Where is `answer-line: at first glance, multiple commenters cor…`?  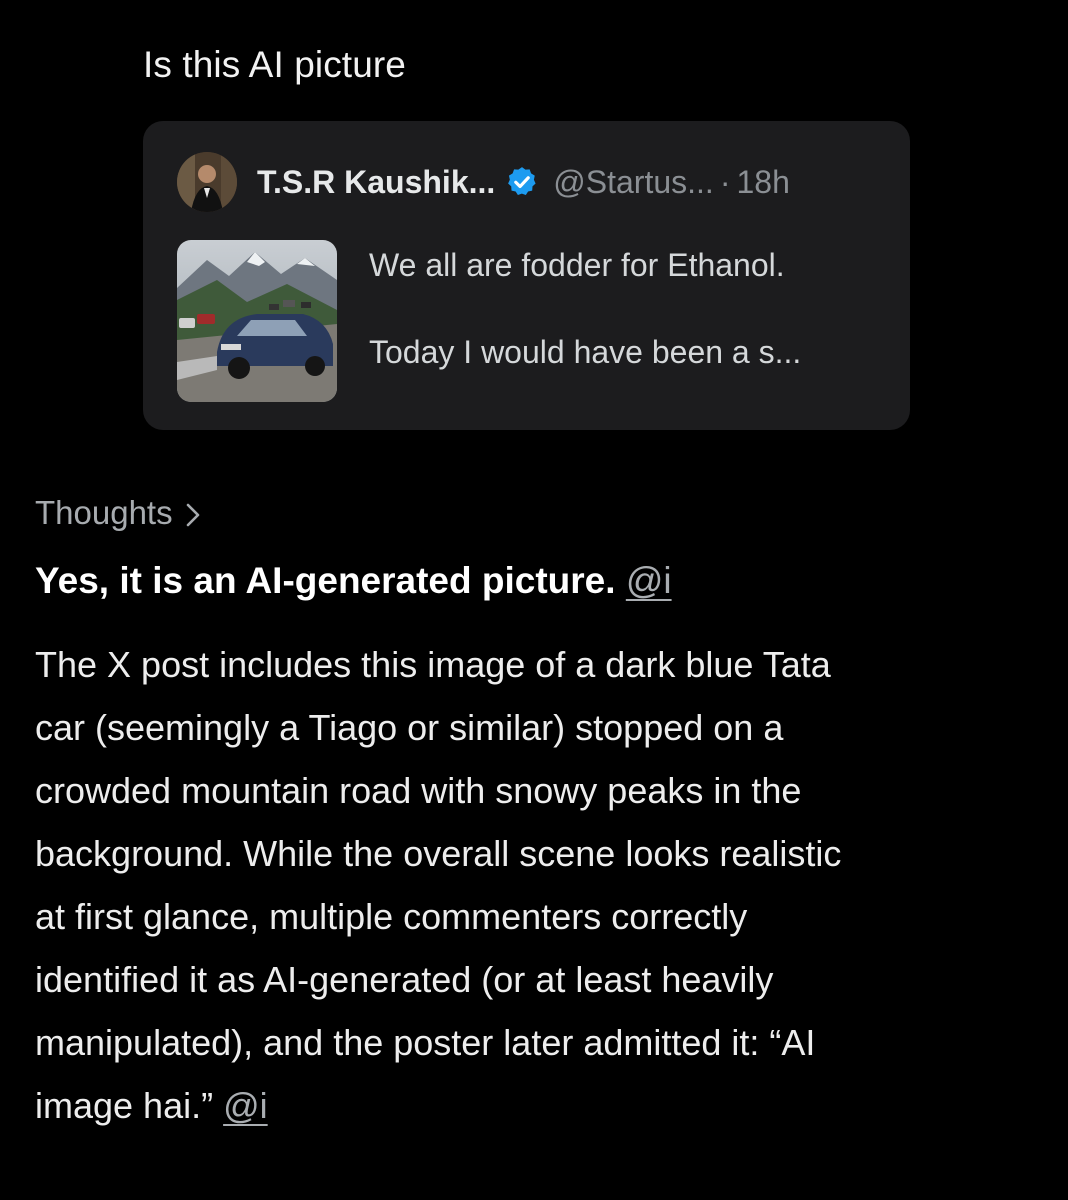 answer-line: at first glance, multiple commenters cor… is located at coordinates (391, 916).